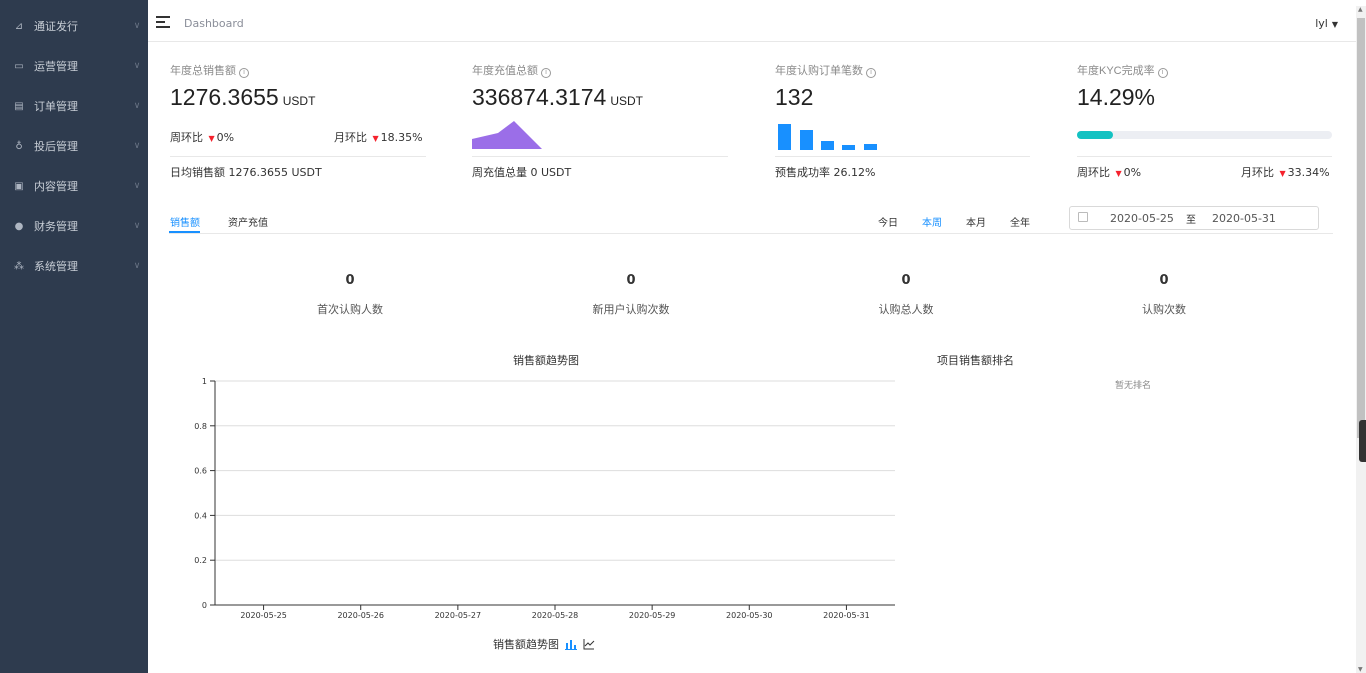 The width and height of the screenshot is (1366, 673). Describe the element at coordinates (1360, 669) in the screenshot. I see `scroll-down-icon: ▼` at that location.